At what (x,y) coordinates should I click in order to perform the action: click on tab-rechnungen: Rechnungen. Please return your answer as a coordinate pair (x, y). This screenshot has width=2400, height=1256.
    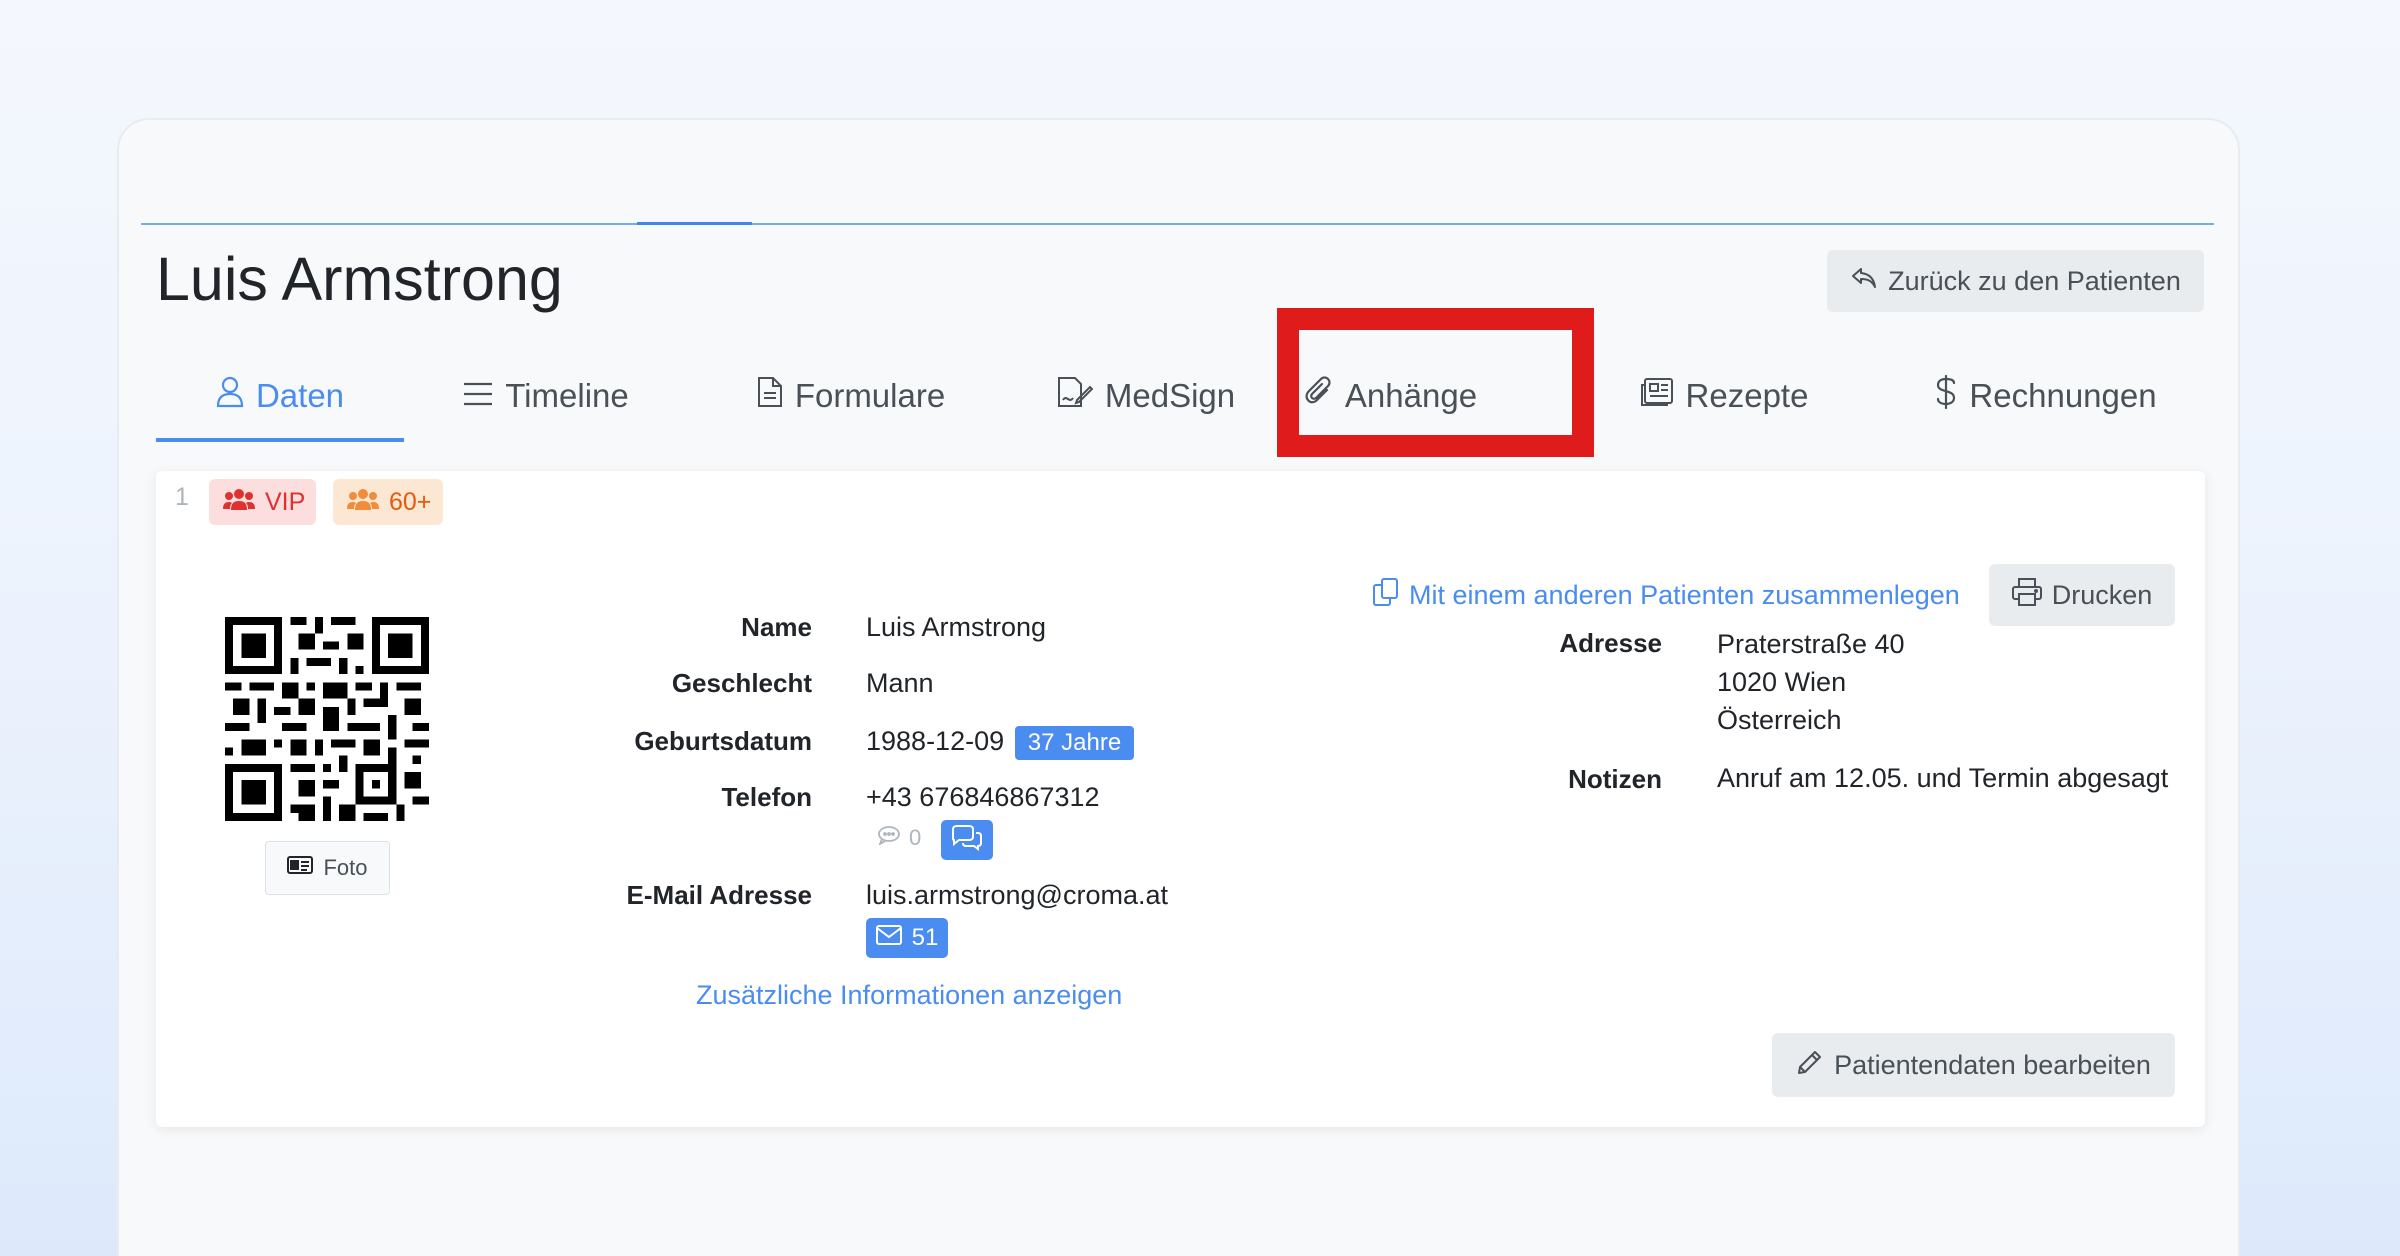
    Looking at the image, I should click on (2046, 396).